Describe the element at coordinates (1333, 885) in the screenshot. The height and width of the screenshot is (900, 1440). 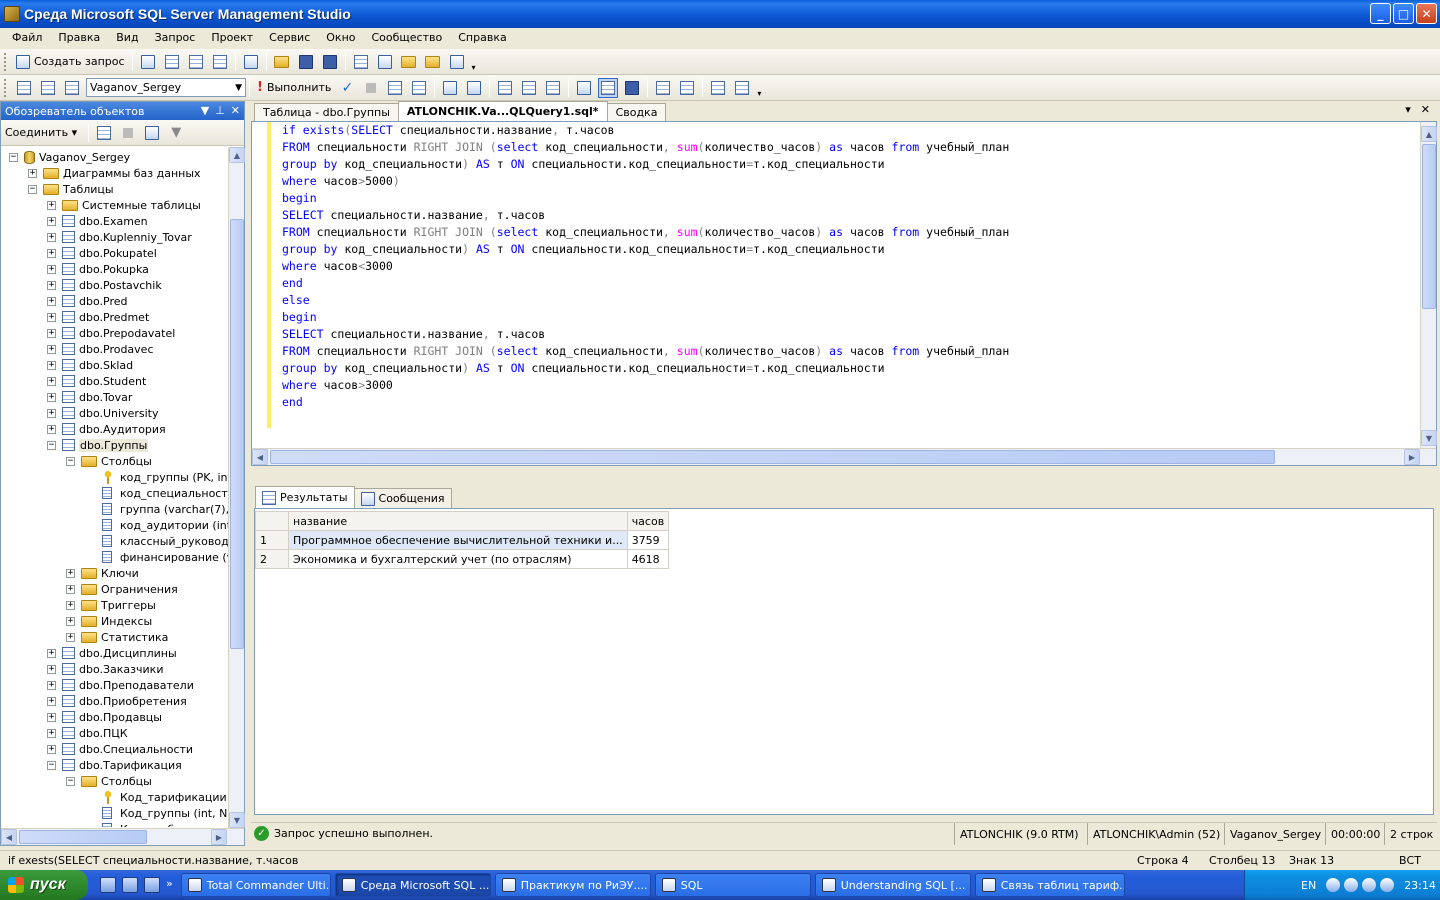
I see `tray-arrow-icon` at that location.